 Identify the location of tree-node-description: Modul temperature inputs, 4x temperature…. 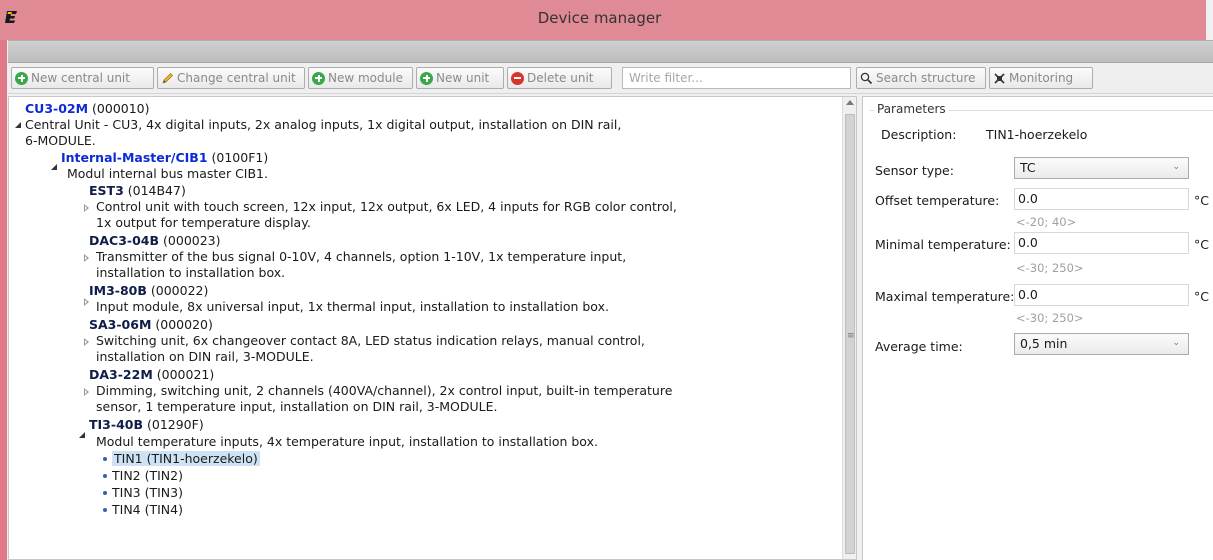
(347, 441).